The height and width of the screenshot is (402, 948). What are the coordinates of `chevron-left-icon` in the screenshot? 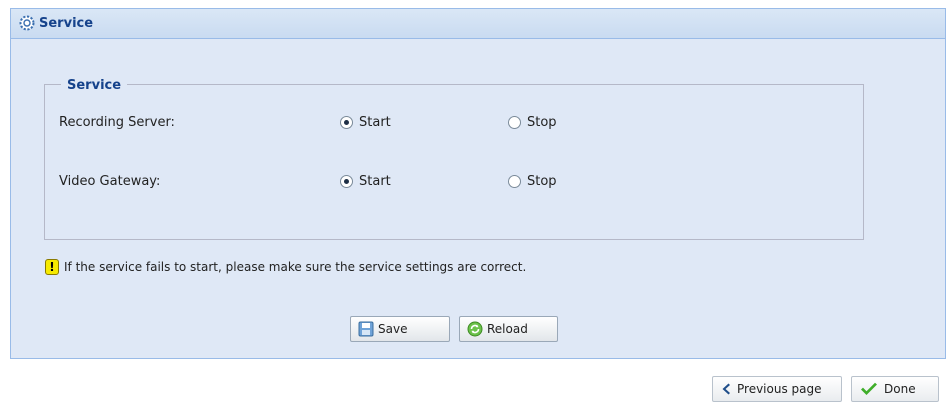 It's located at (726, 389).